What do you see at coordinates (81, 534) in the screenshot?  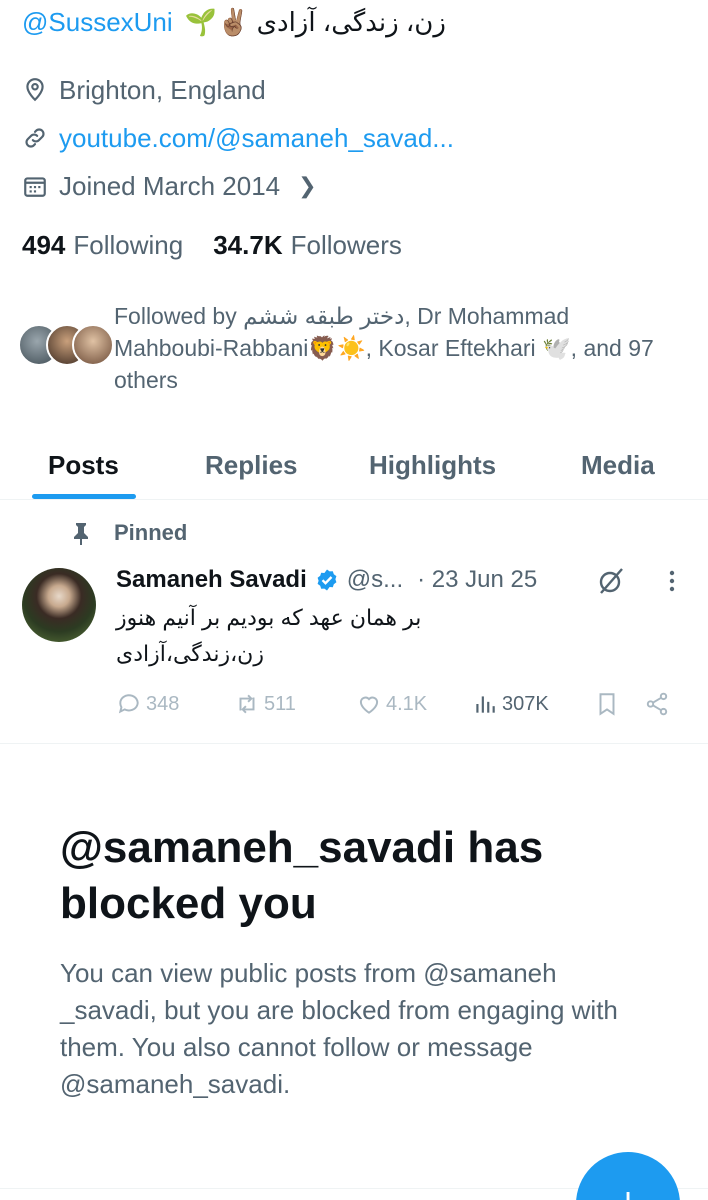 I see `pin-icon` at bounding box center [81, 534].